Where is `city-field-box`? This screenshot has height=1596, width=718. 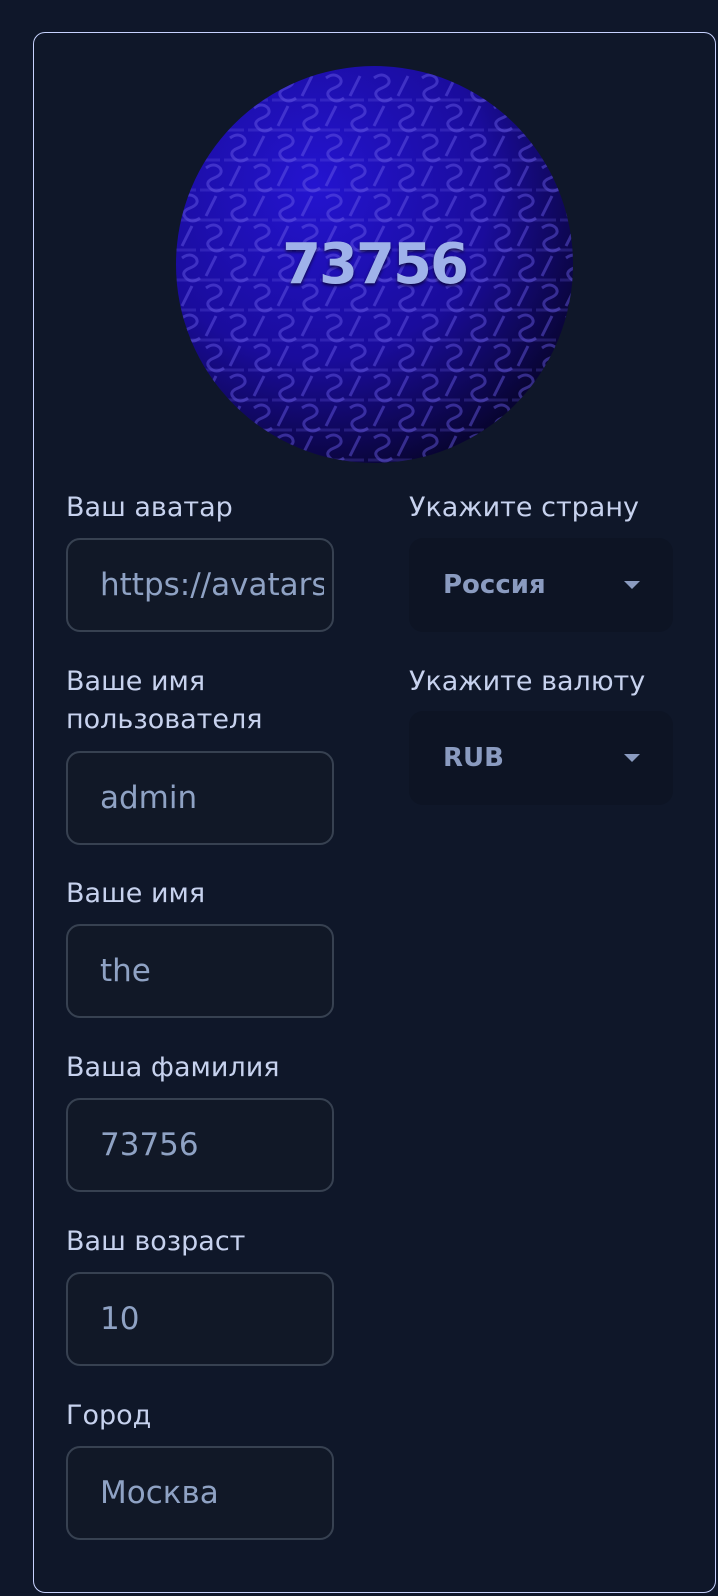 city-field-box is located at coordinates (200, 1493).